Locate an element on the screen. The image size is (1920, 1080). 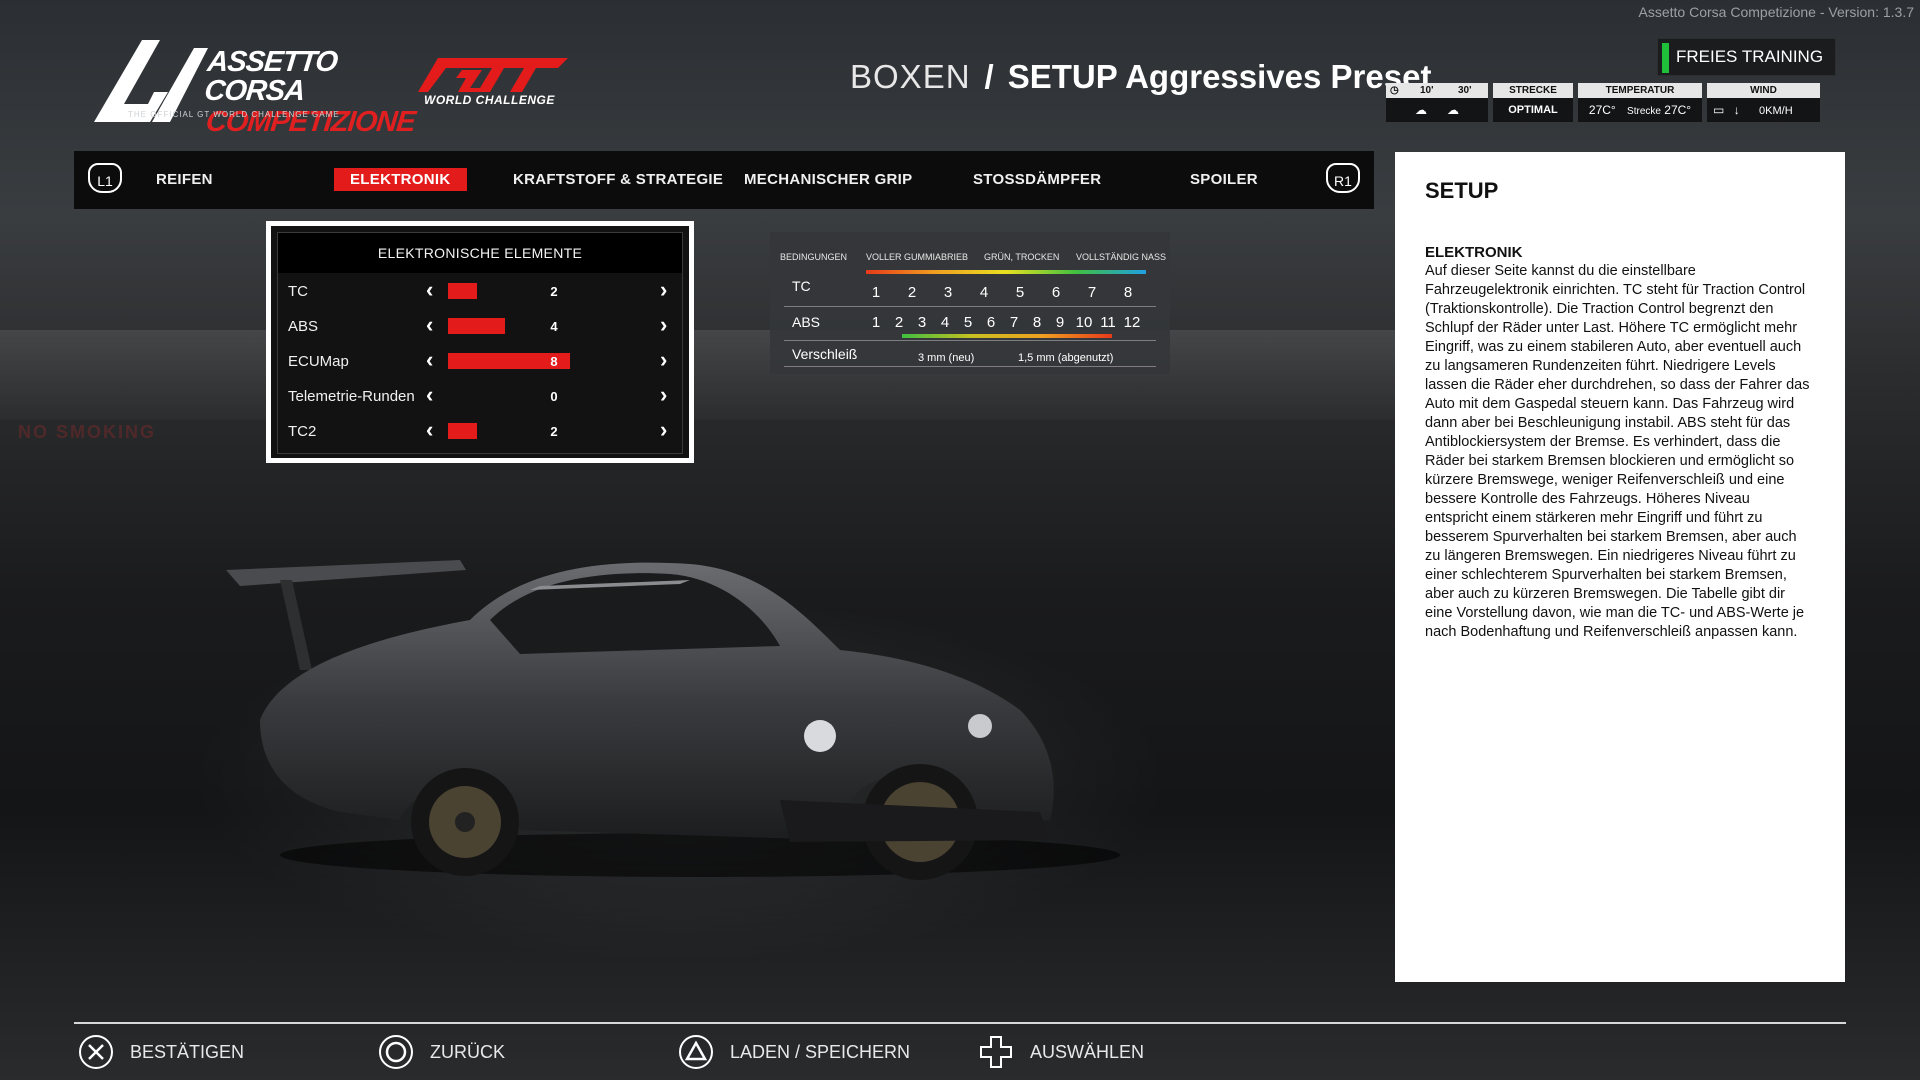
forecast-30: 30' is located at coordinates (1465, 90).